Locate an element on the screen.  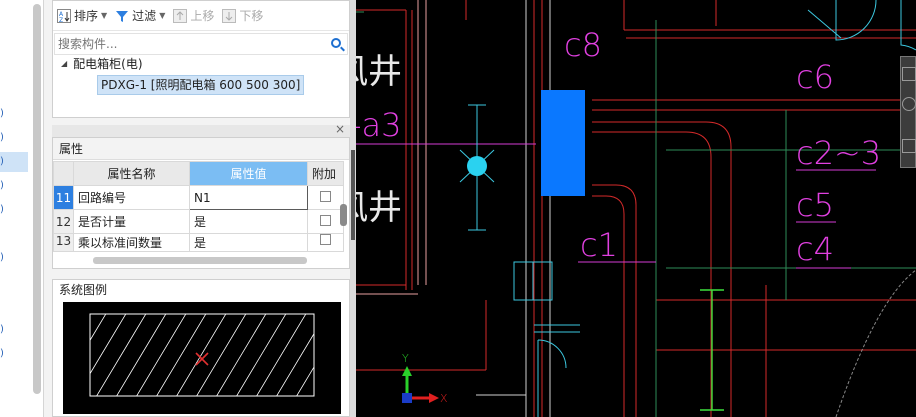
property-name: 回路编号 is located at coordinates (131, 197).